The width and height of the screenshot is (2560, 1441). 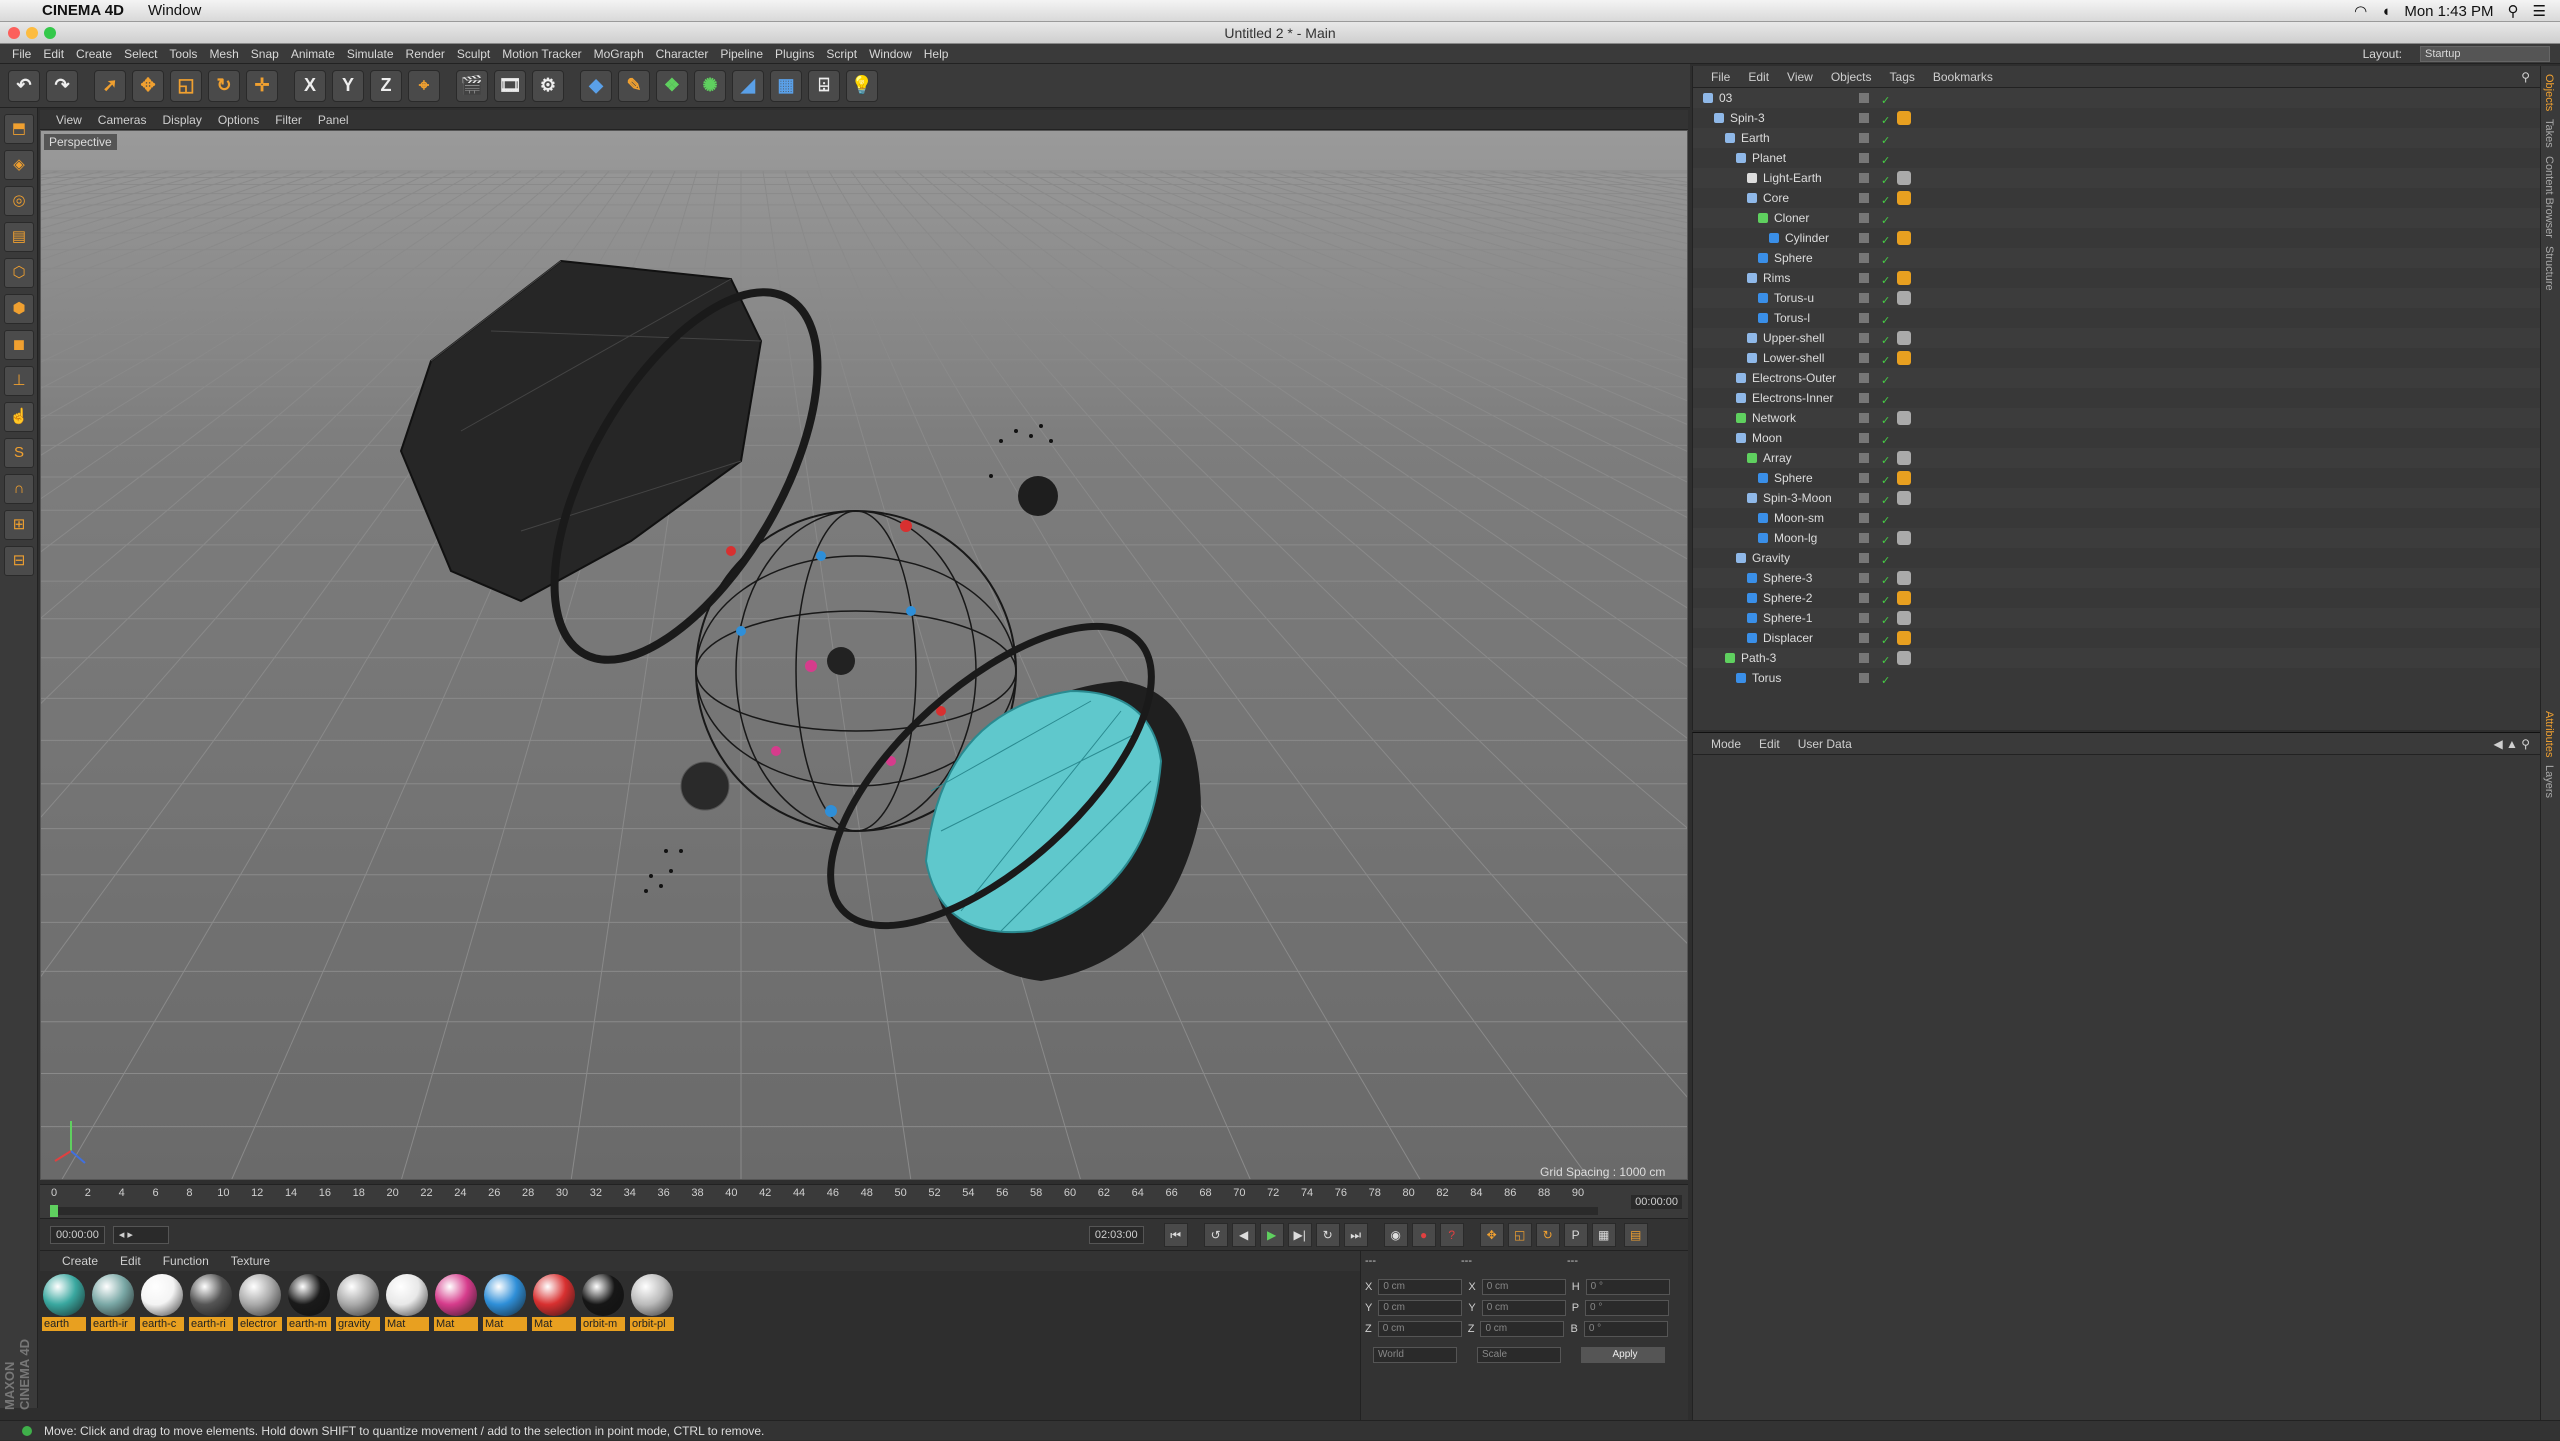 What do you see at coordinates (1603, 1234) in the screenshot?
I see `key-pla-icon: ▦` at bounding box center [1603, 1234].